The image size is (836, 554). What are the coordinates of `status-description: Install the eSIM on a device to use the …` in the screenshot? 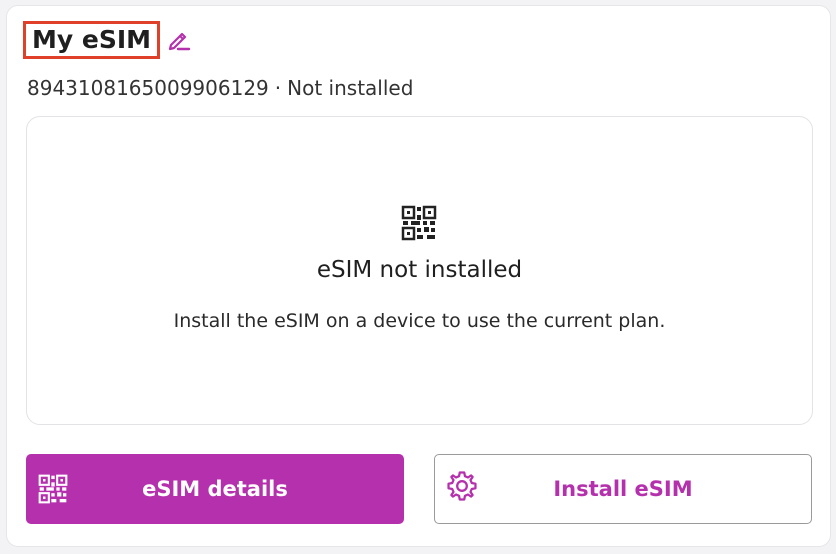 It's located at (419, 321).